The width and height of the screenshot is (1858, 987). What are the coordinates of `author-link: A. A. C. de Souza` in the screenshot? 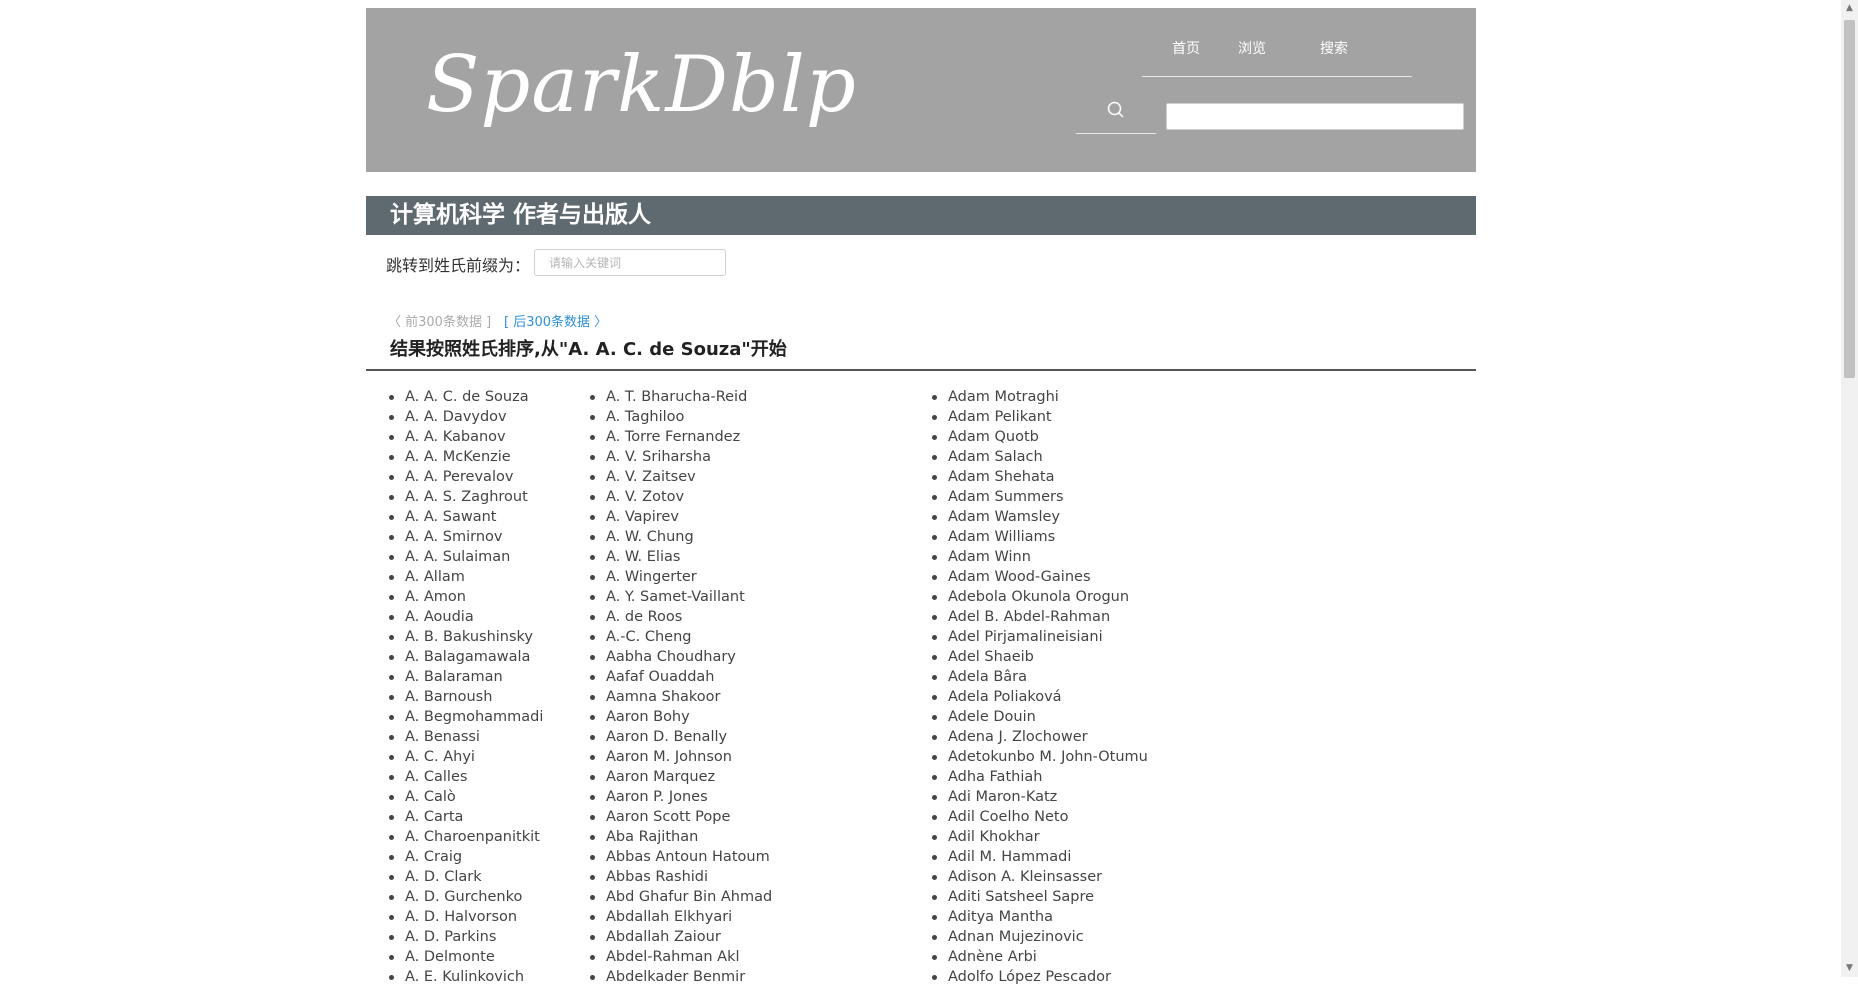 It's located at (466, 397).